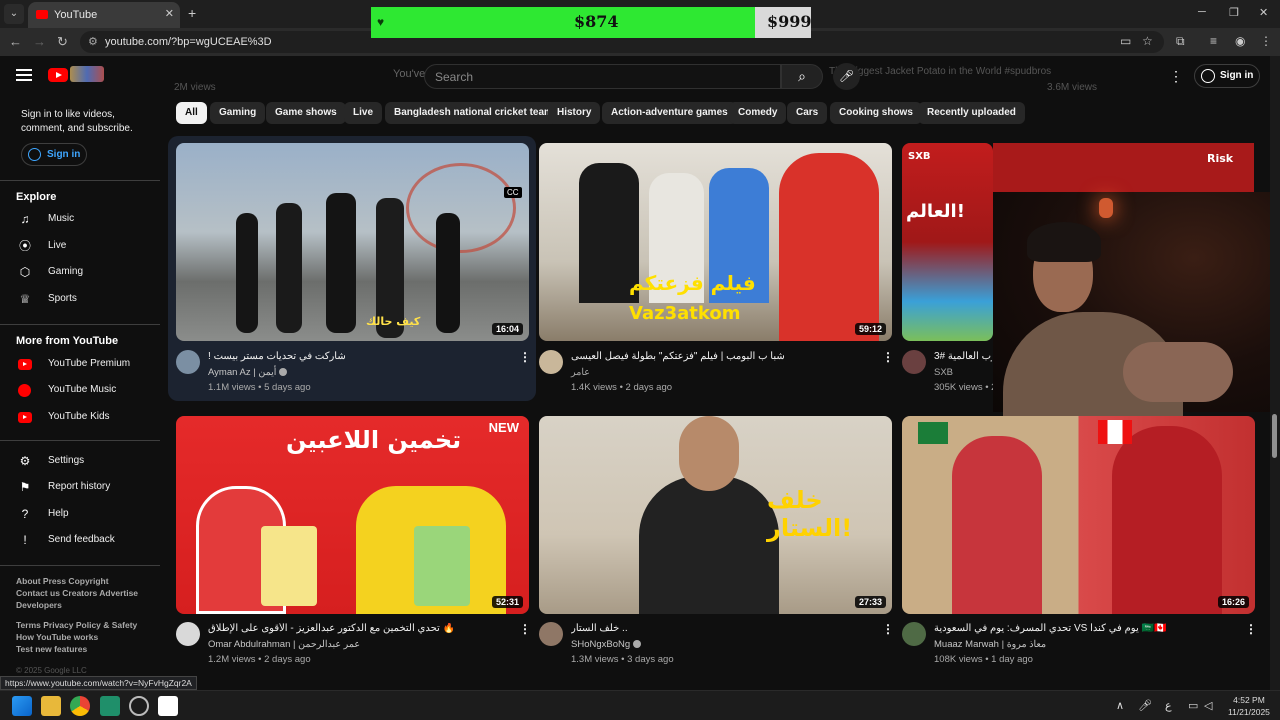 The image size is (1280, 720). Describe the element at coordinates (574, 113) in the screenshot. I see `chip-history: History` at that location.